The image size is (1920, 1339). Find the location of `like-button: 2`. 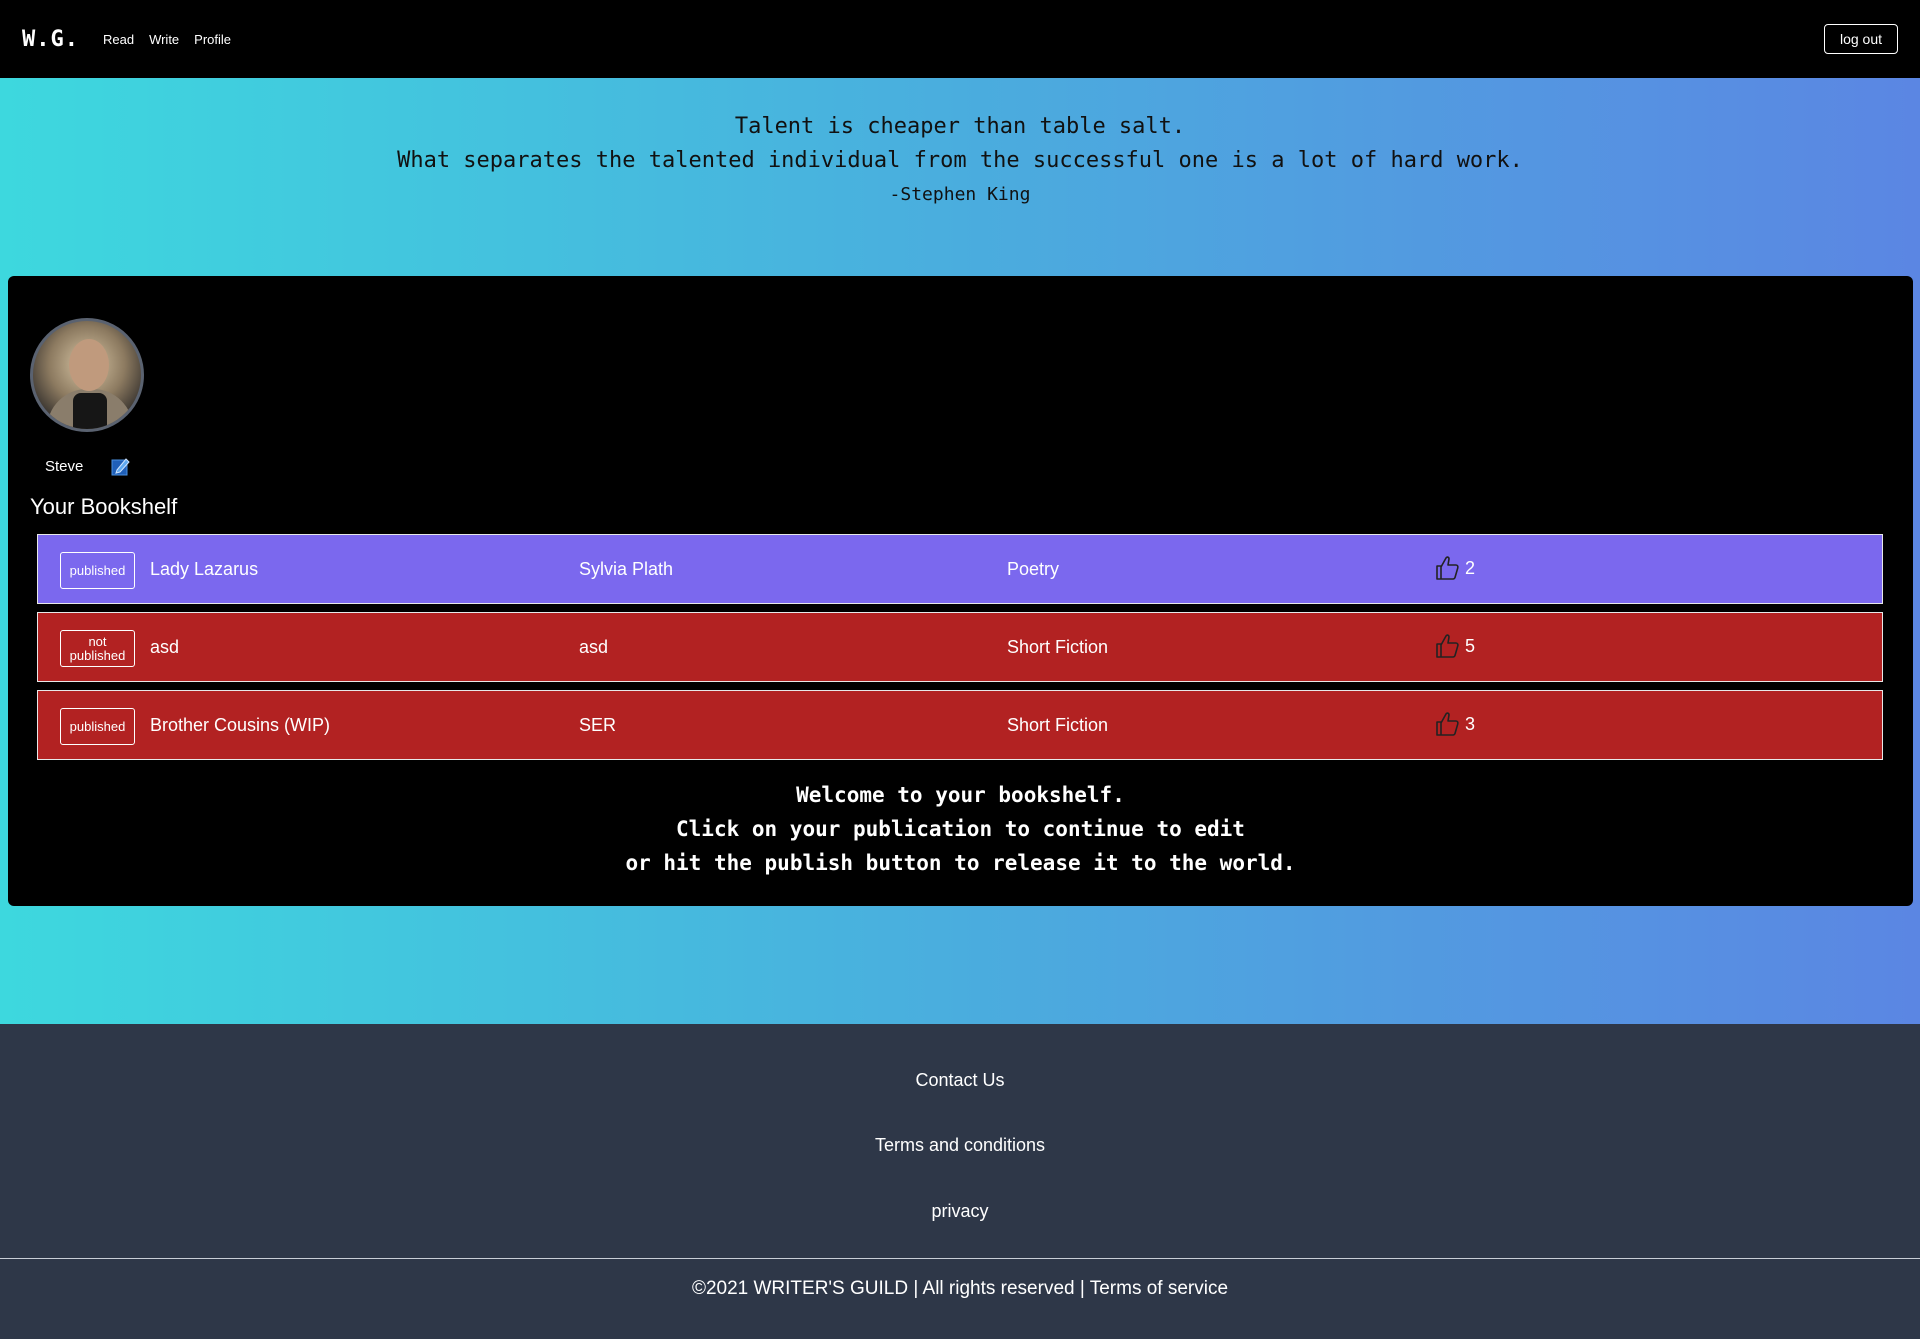

like-button: 2 is located at coordinates (1455, 568).